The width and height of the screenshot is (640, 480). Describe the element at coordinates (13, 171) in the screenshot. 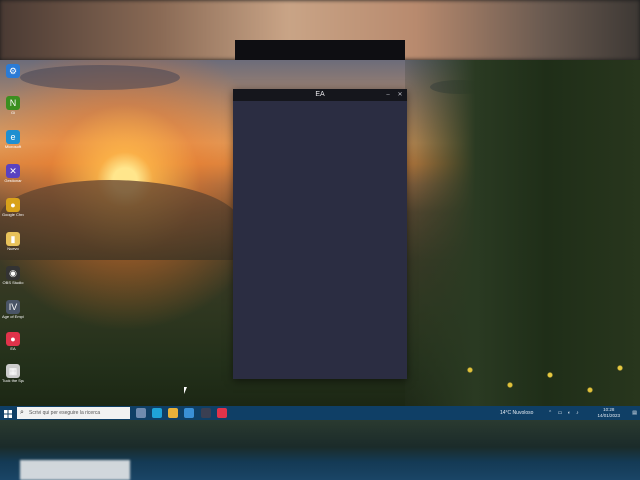

I see `tools-icon: ✕` at that location.